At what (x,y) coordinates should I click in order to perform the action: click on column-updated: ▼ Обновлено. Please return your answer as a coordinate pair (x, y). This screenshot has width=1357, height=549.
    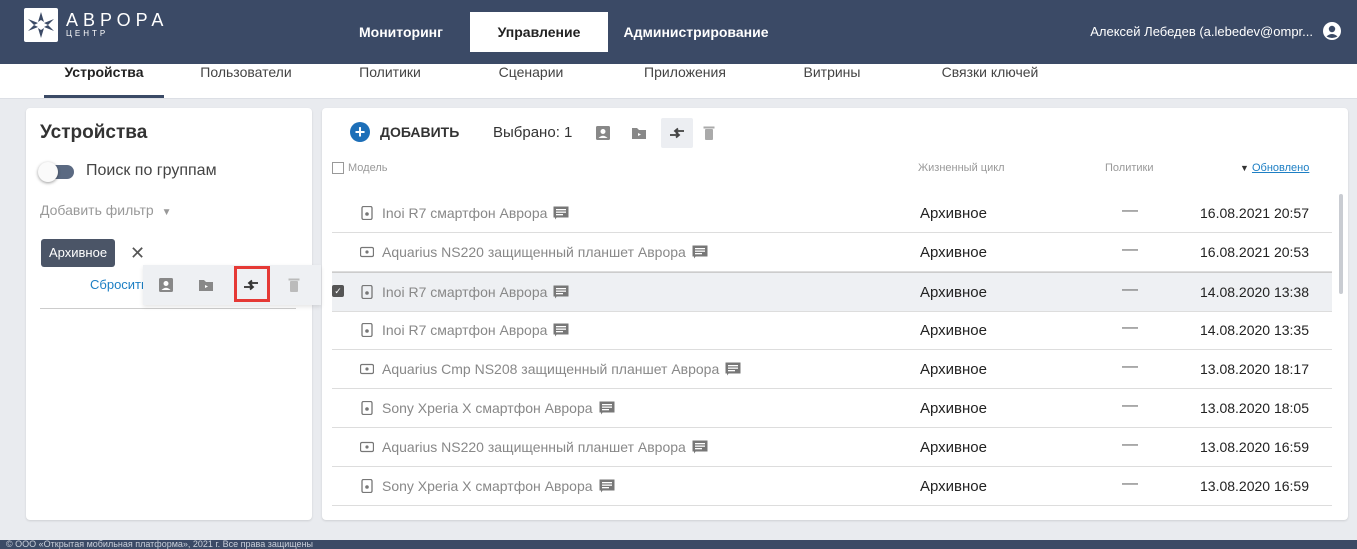
    Looking at the image, I should click on (1274, 168).